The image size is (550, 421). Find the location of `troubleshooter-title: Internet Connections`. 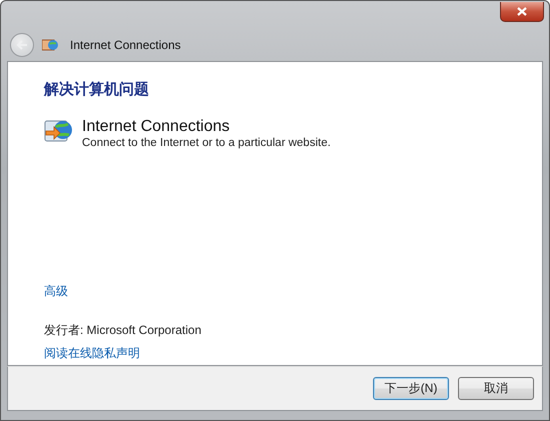

troubleshooter-title: Internet Connections is located at coordinates (206, 127).